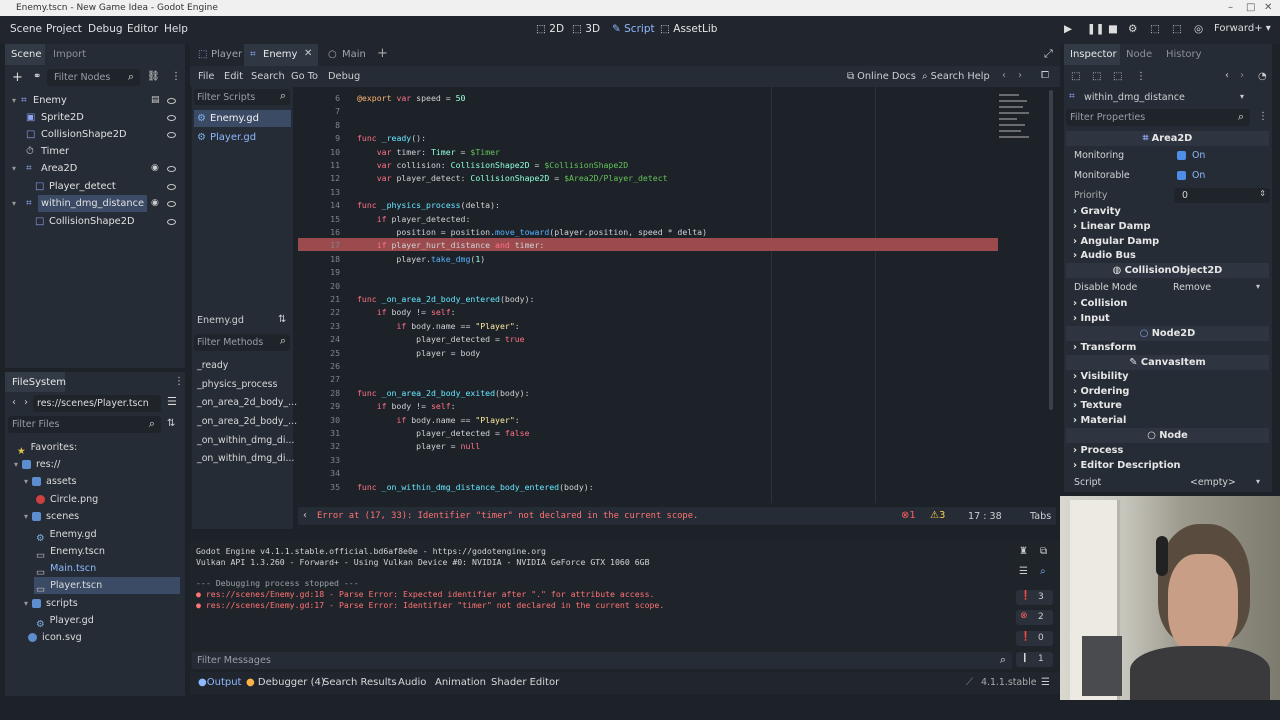 This screenshot has width=1280, height=720. What do you see at coordinates (95, 203) in the screenshot?
I see `tree-node-within-dmg-distance: ▾ ⌗ within_dmg_distance ◉` at bounding box center [95, 203].